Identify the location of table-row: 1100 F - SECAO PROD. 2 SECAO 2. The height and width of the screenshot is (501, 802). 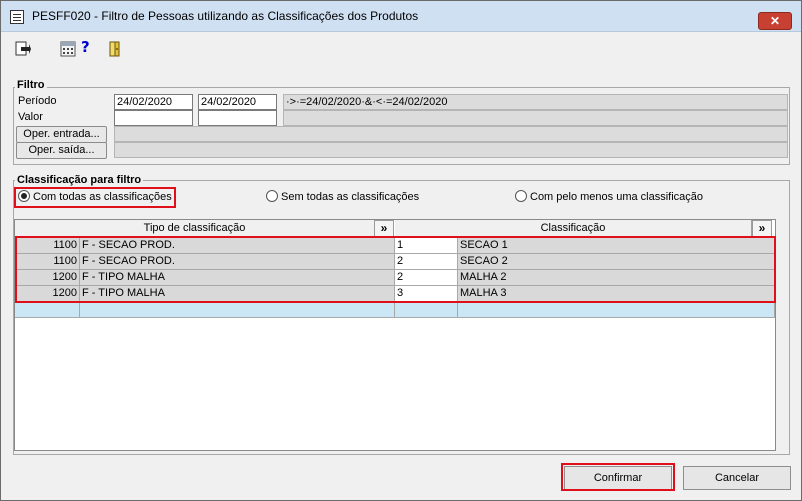
(395, 262).